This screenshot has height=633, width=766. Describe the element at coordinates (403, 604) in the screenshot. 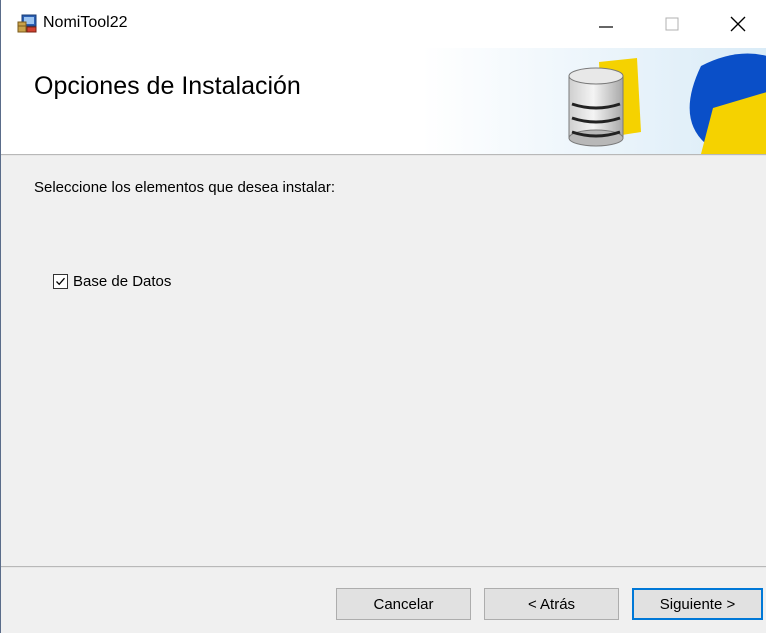

I see `cancel-button: Cancelar` at that location.